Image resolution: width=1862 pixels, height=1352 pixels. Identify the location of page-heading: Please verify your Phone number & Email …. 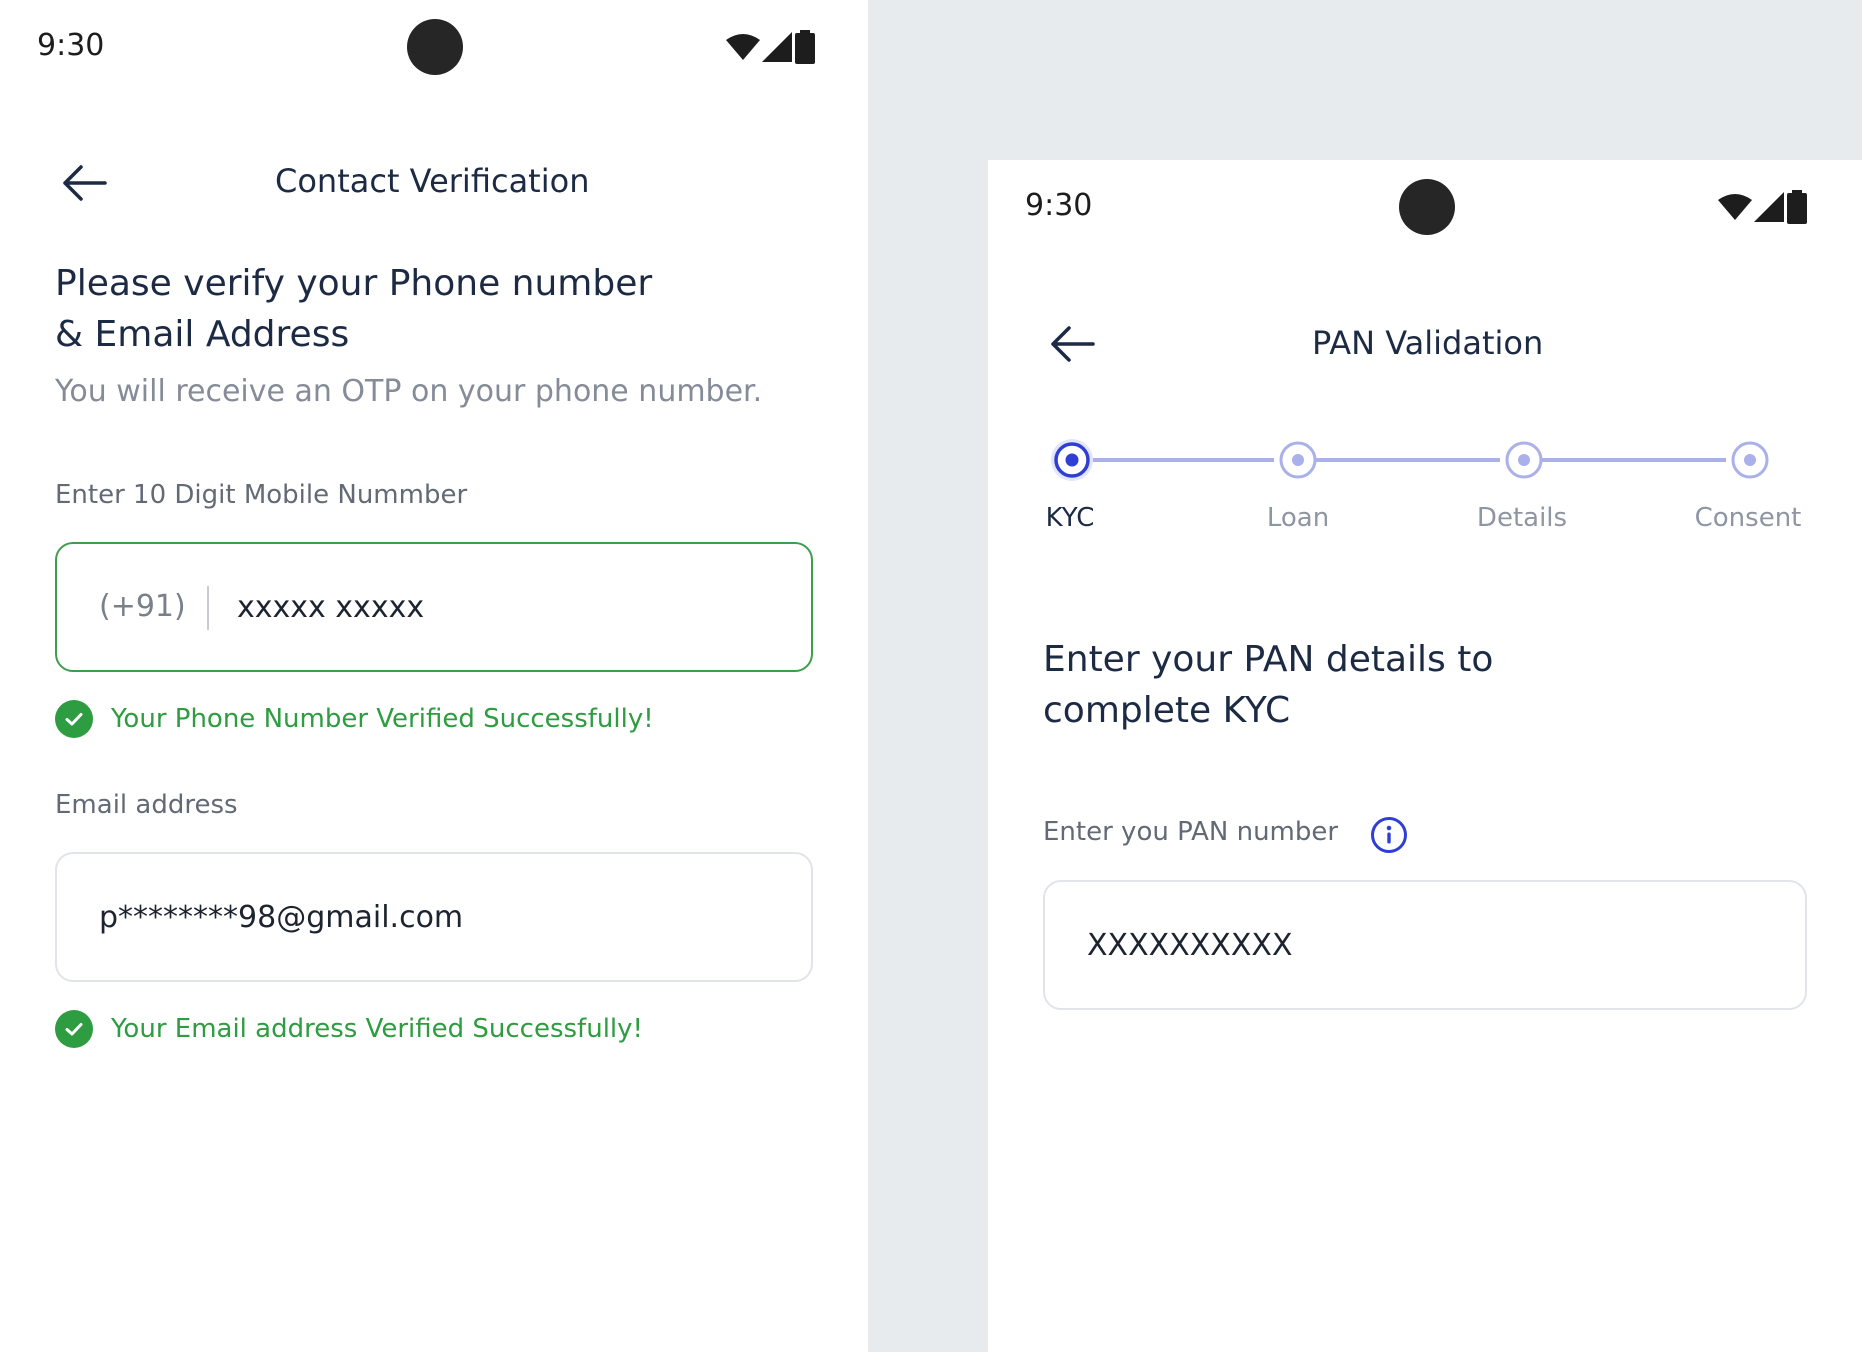
(353, 309).